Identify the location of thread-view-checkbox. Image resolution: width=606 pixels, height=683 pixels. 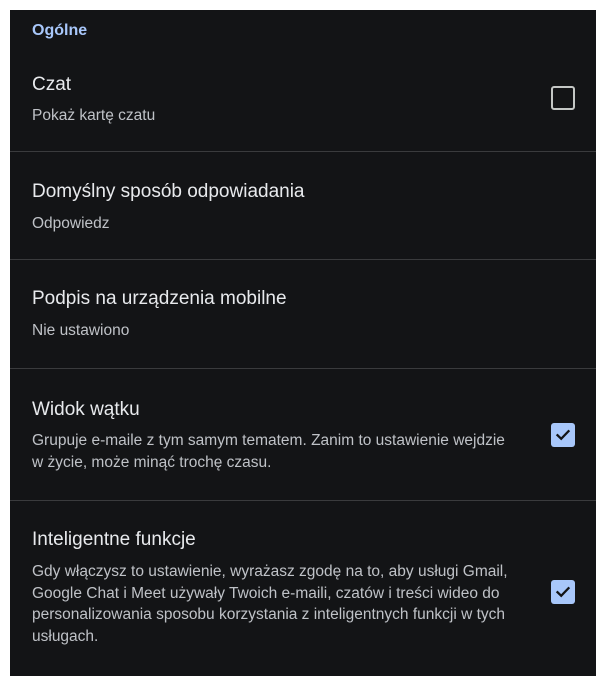
(563, 435).